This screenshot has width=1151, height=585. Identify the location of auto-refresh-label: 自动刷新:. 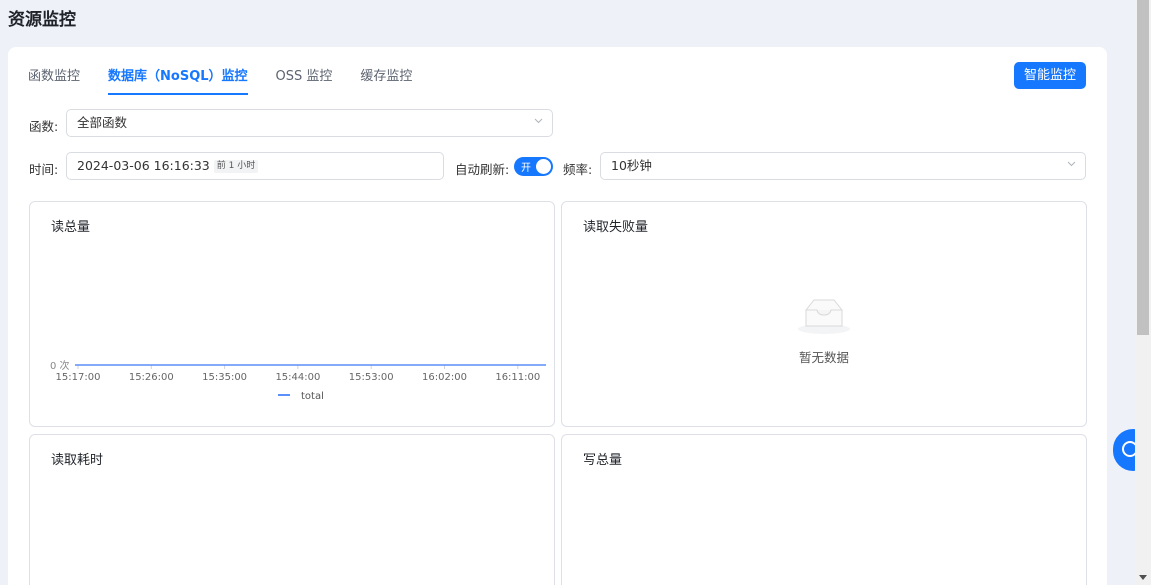
(482, 169).